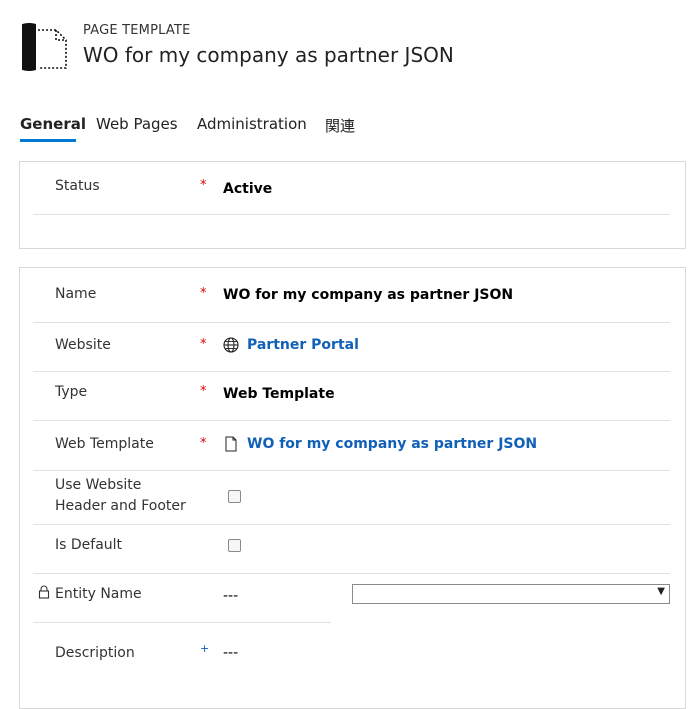 The image size is (697, 709). Describe the element at coordinates (231, 444) in the screenshot. I see `document-icon` at that location.